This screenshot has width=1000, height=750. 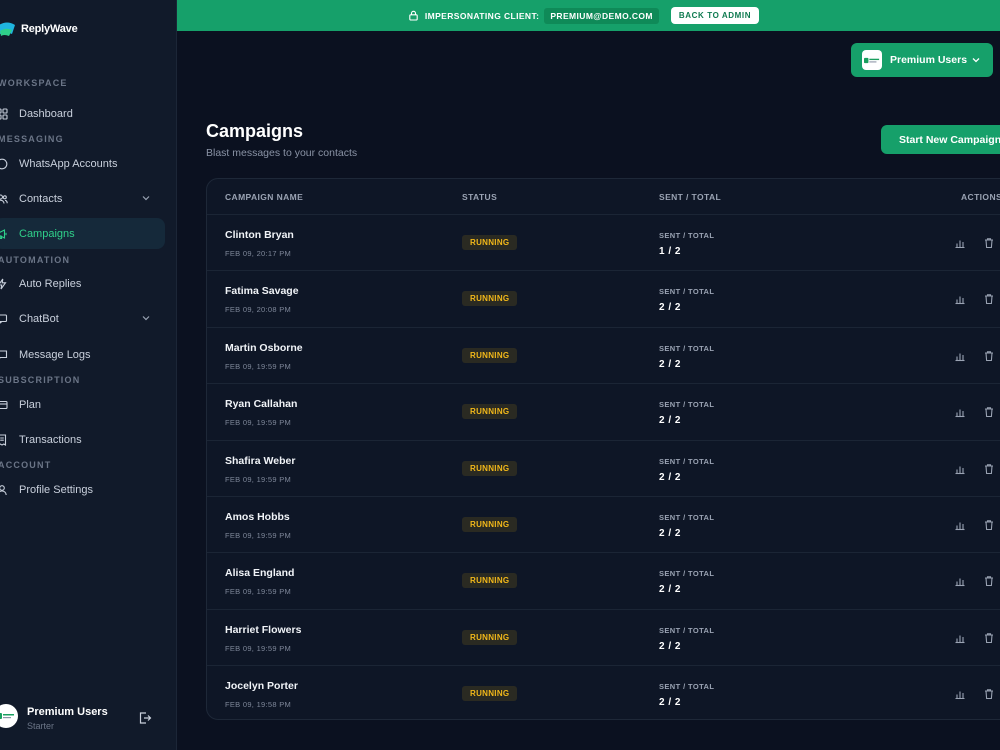 What do you see at coordinates (30, 404) in the screenshot?
I see `sidebar-item-label: Plan` at bounding box center [30, 404].